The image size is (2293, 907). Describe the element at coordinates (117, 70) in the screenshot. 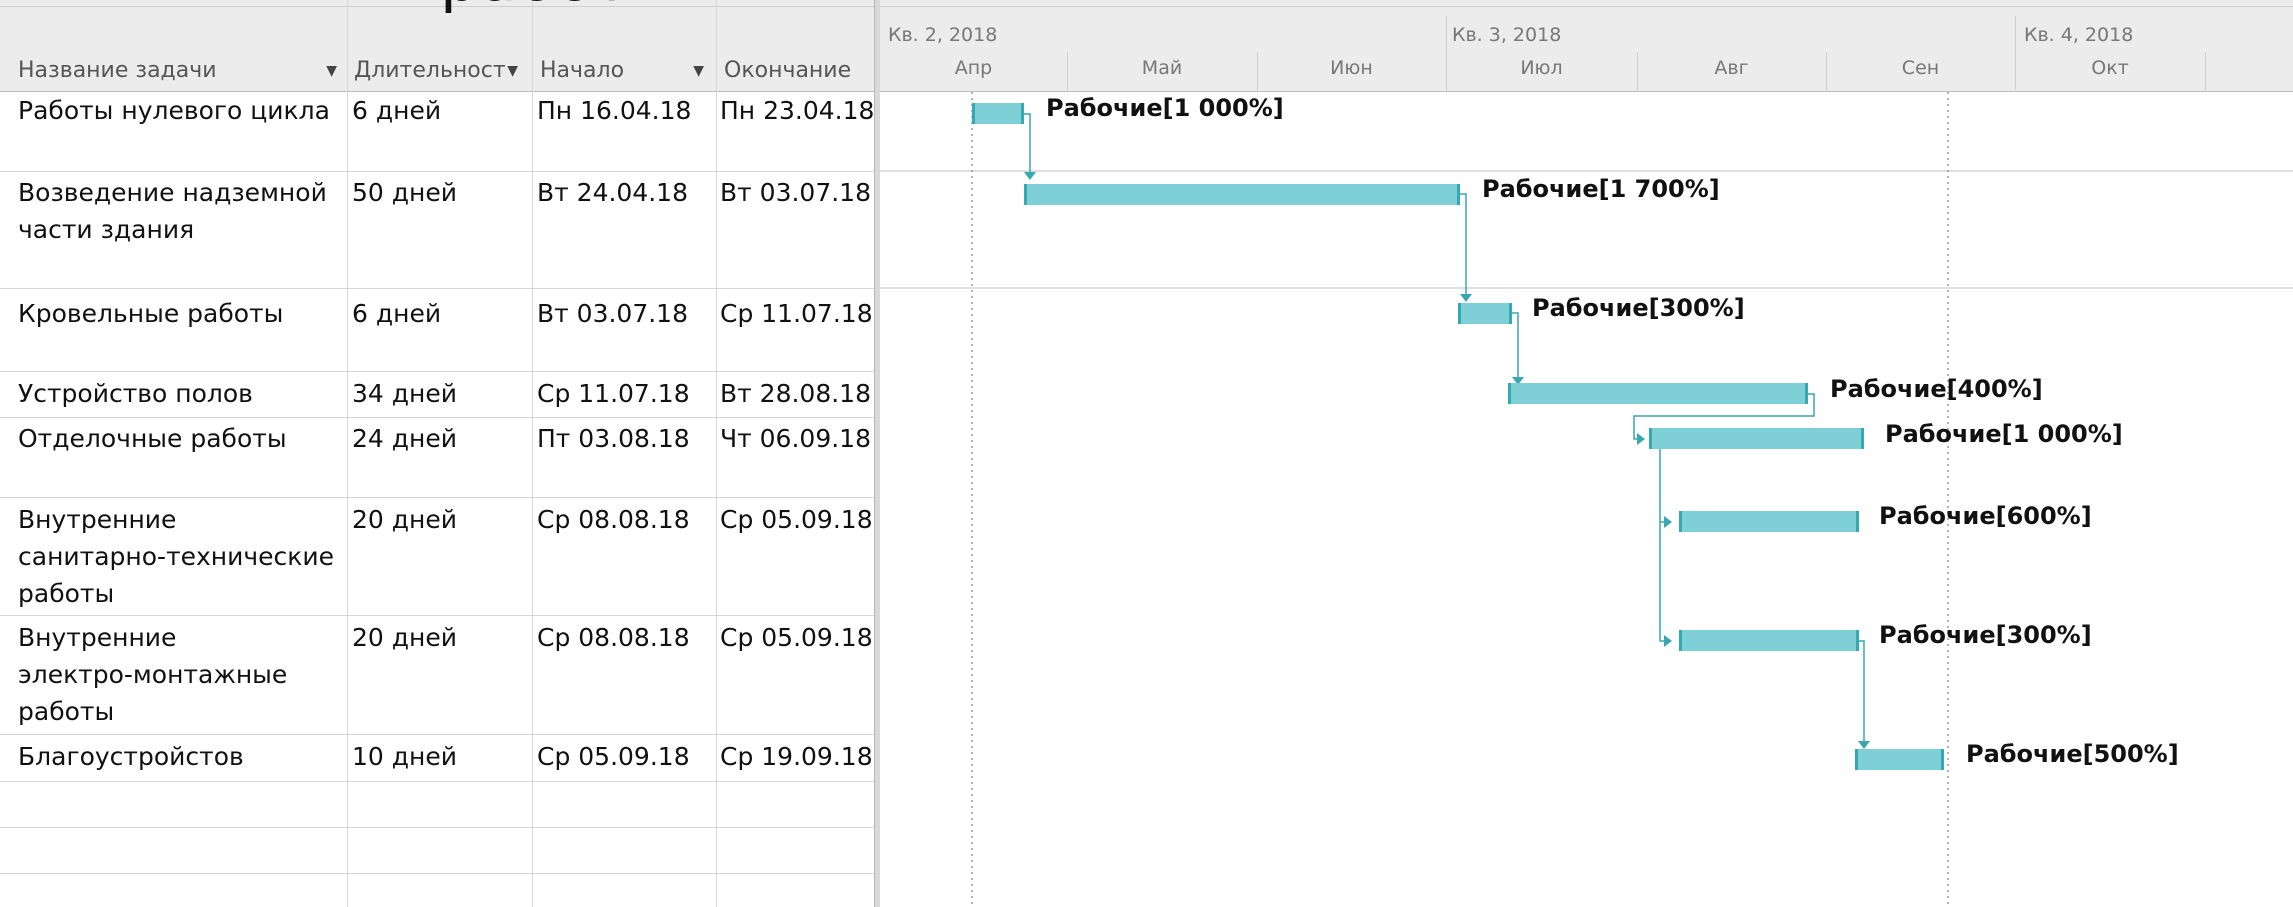

I see `column-header-name-label: Название задачи` at that location.